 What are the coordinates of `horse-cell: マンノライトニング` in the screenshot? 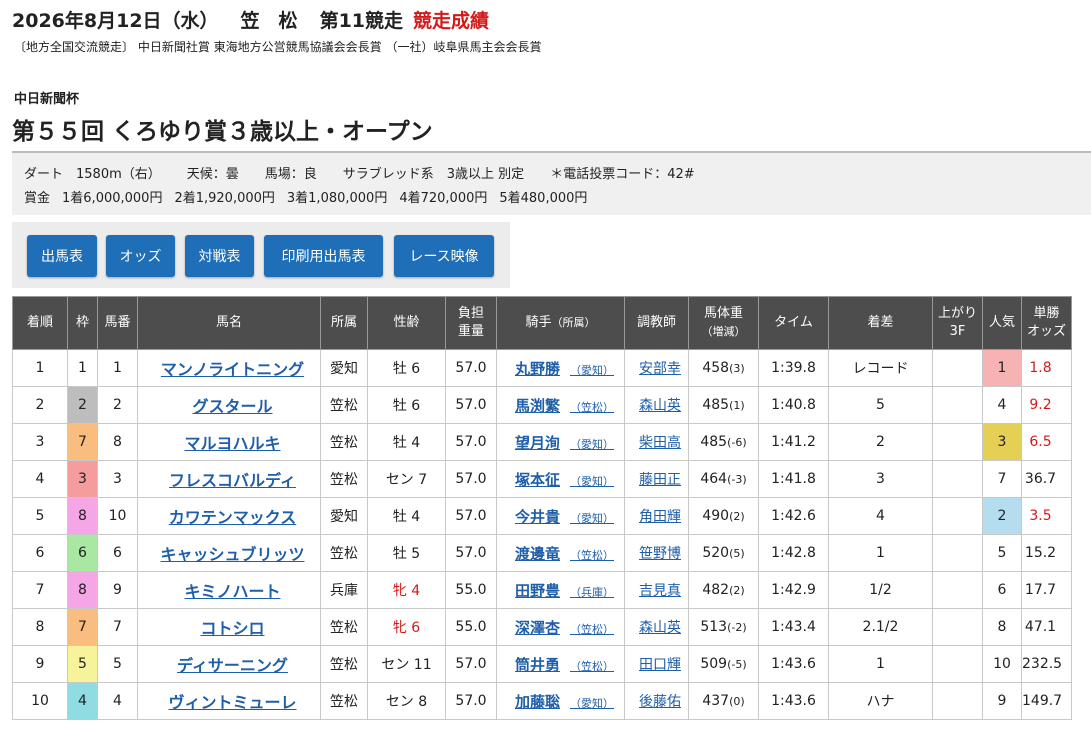 It's located at (229, 368).